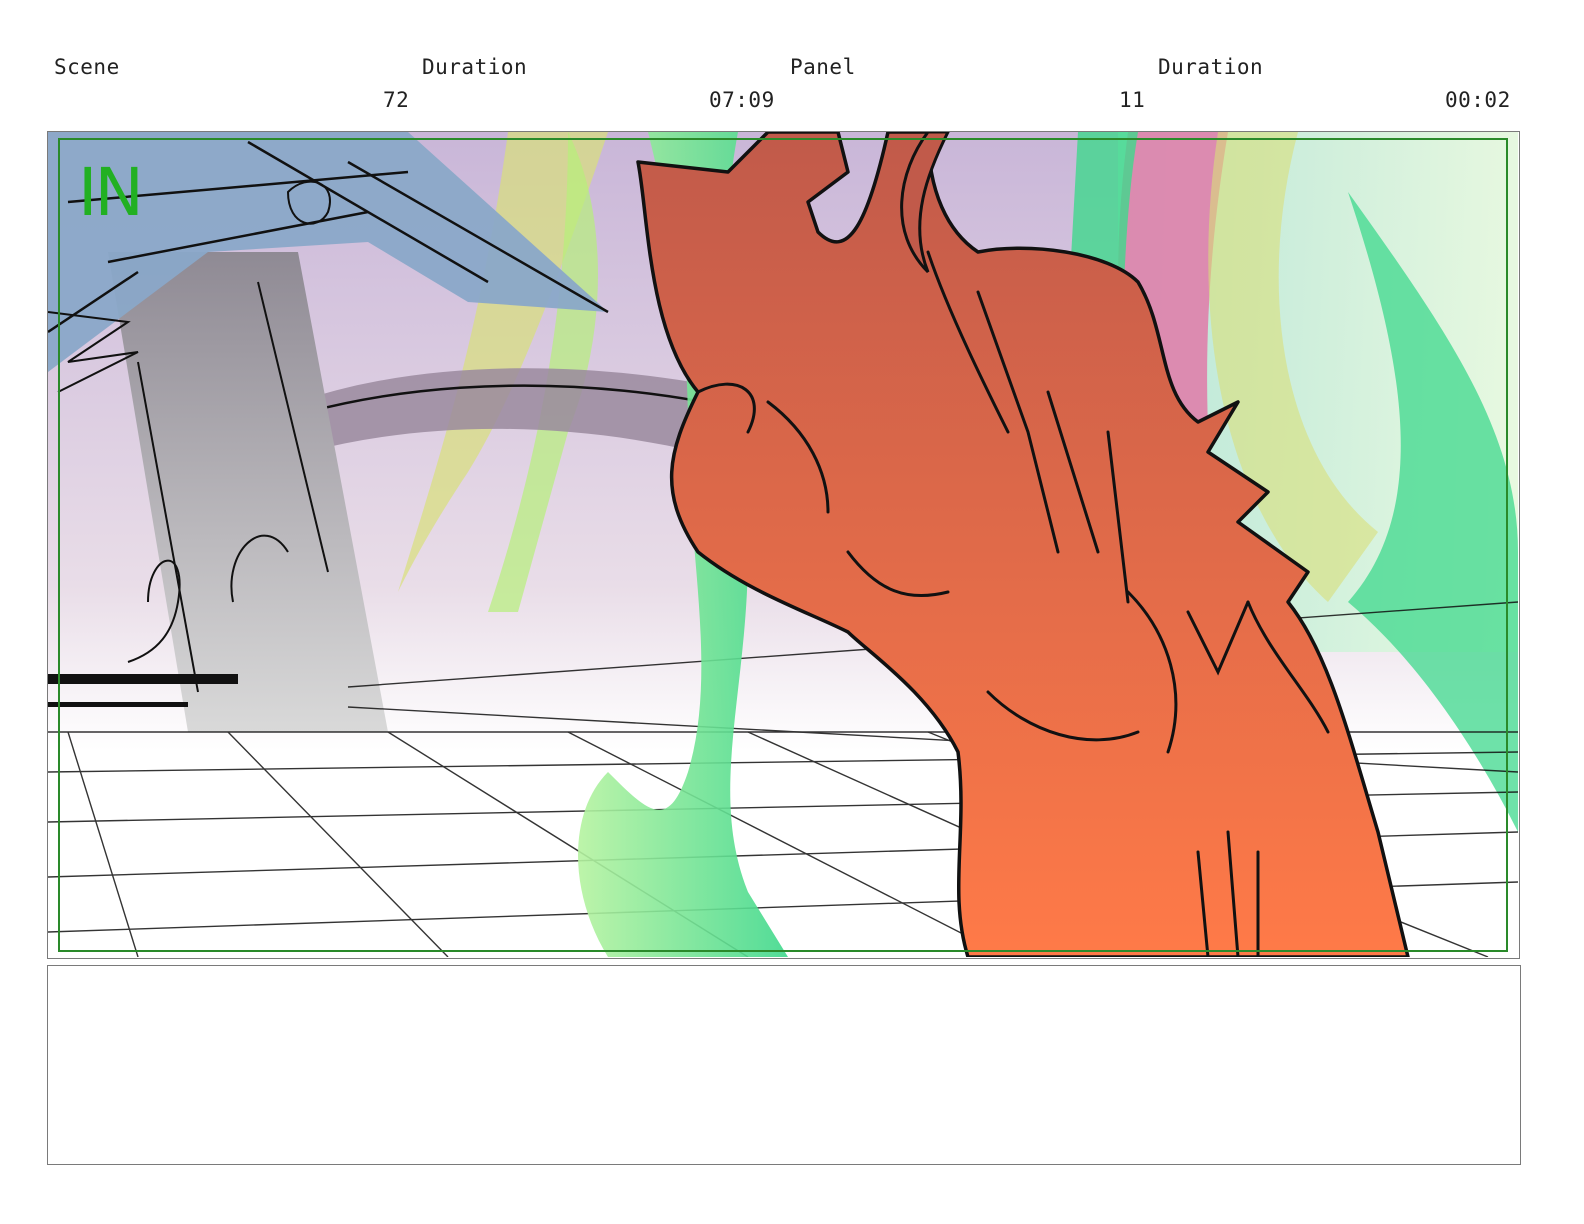 Image resolution: width=1584 pixels, height=1224 pixels. What do you see at coordinates (1478, 100) in the screenshot?
I see `panel-duration: 00:02` at bounding box center [1478, 100].